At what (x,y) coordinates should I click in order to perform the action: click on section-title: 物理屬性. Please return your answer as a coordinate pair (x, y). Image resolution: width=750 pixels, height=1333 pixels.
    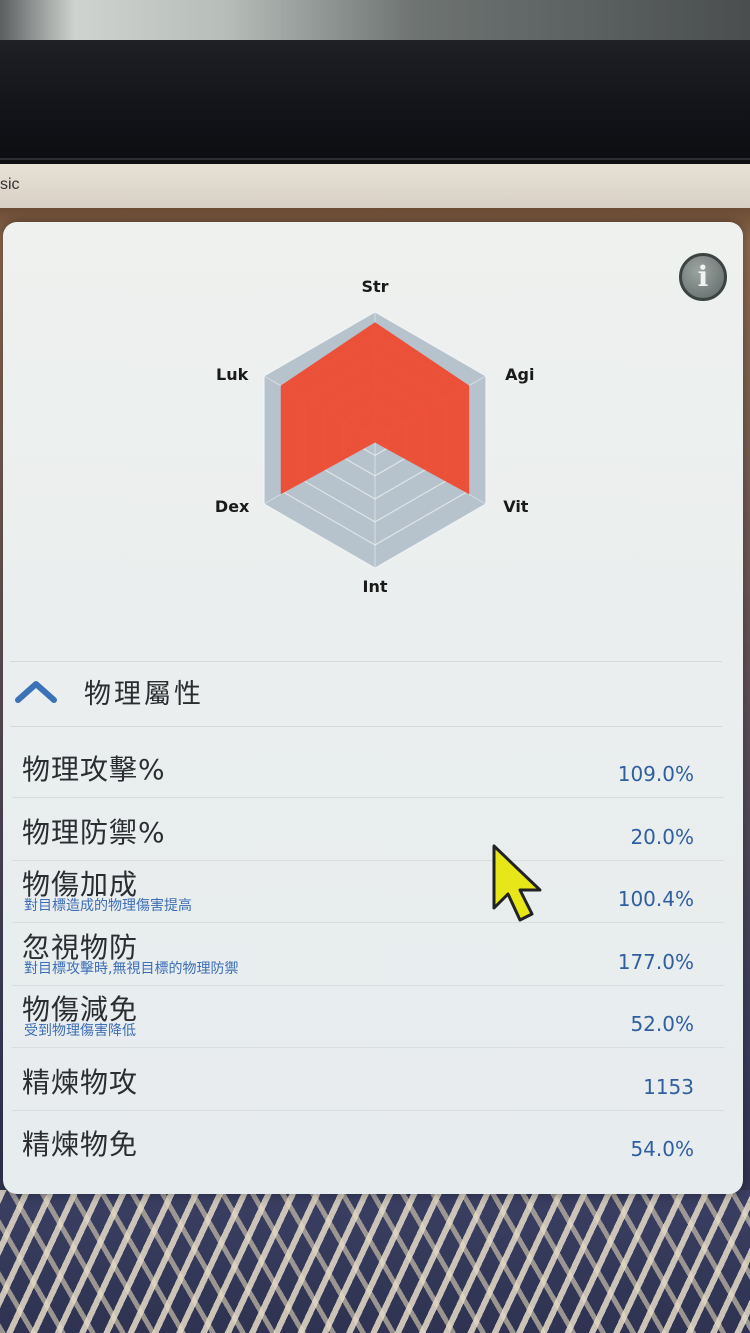
    Looking at the image, I should click on (144, 694).